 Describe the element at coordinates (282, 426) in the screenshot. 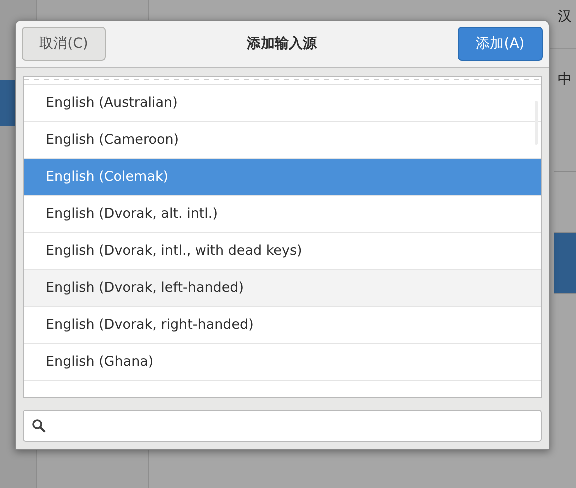

I see `search-field` at that location.